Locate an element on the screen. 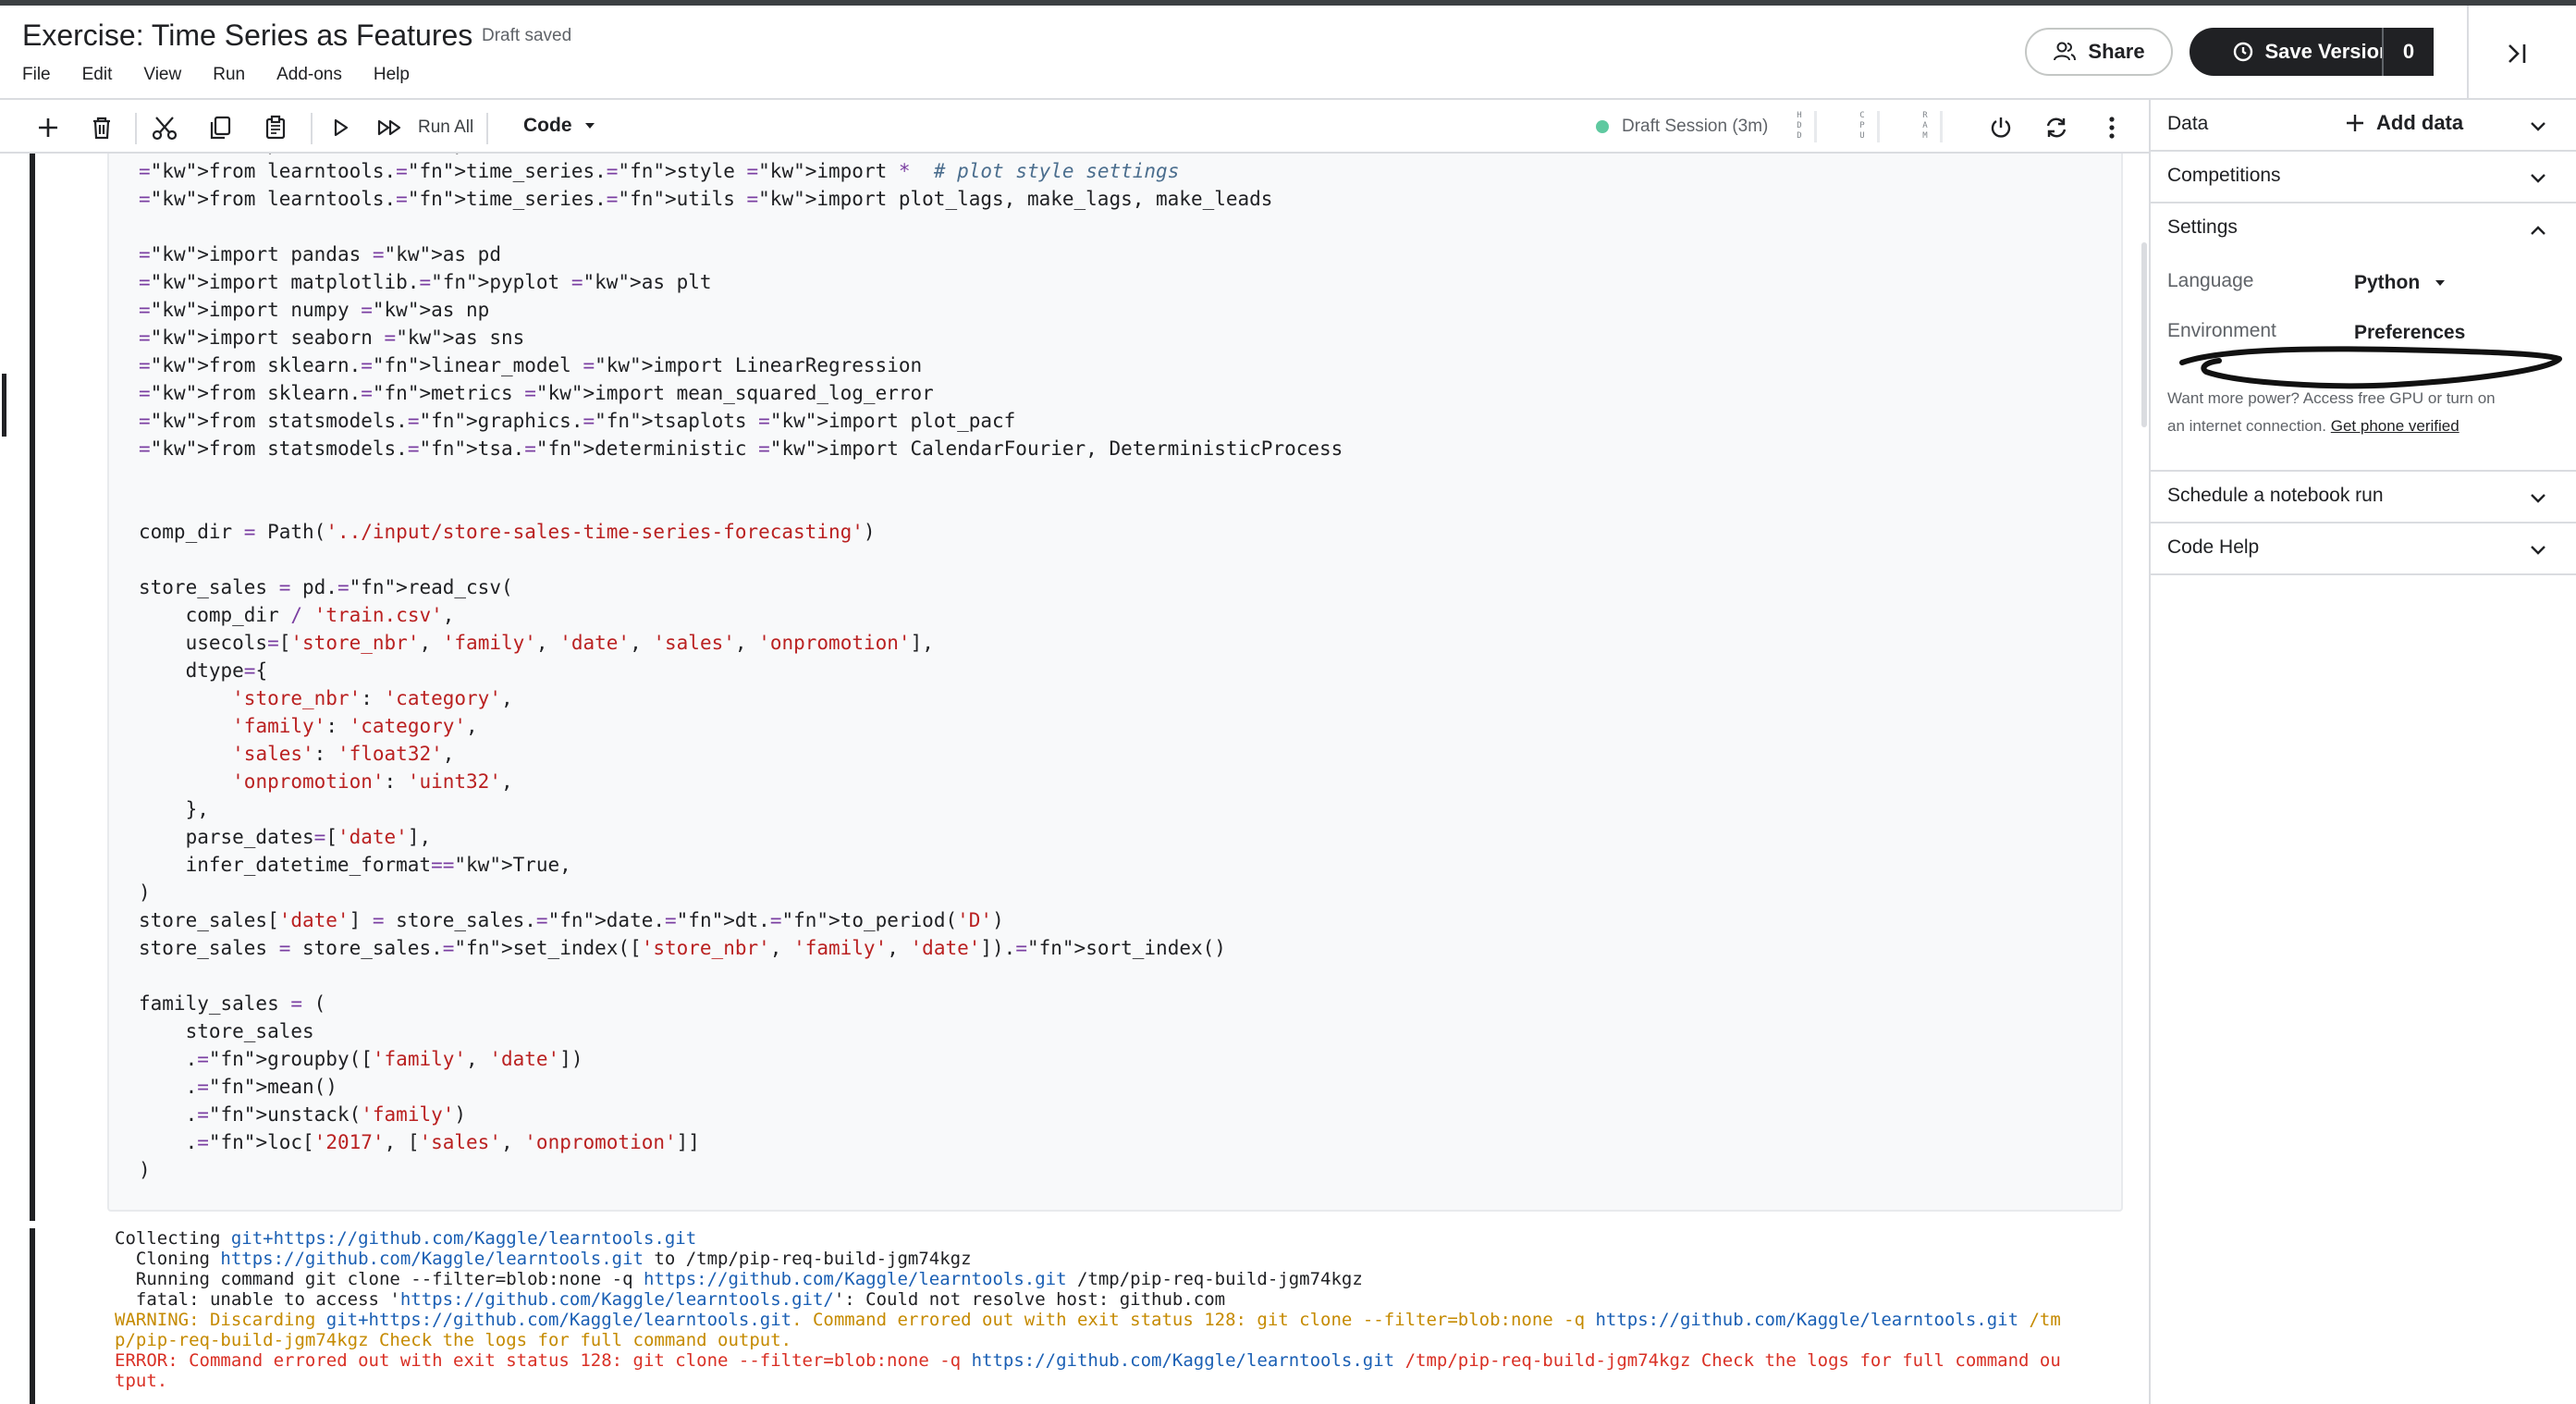  ram-meter-label: RAM is located at coordinates (1925, 126).